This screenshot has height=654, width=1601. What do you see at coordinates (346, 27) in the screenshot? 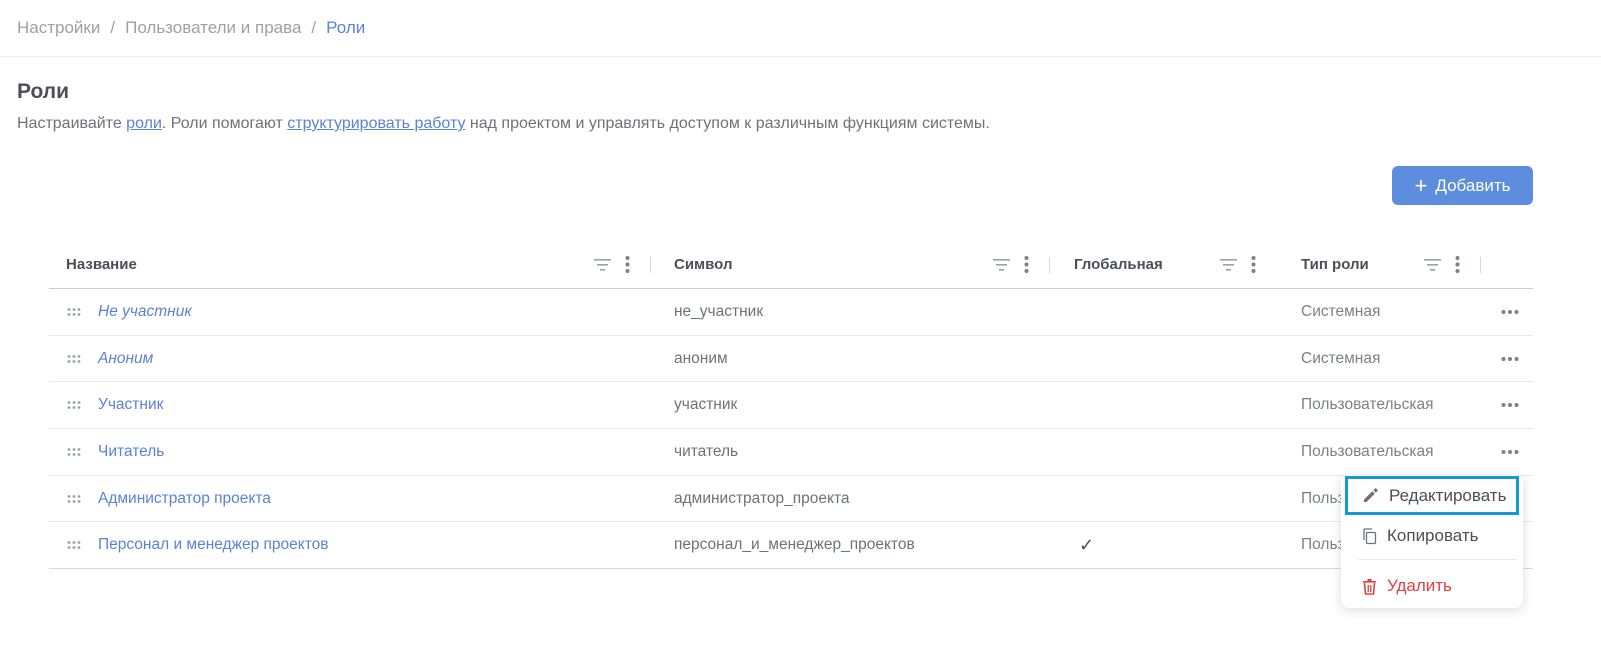
I see `breadcrumb-current: Роли` at bounding box center [346, 27].